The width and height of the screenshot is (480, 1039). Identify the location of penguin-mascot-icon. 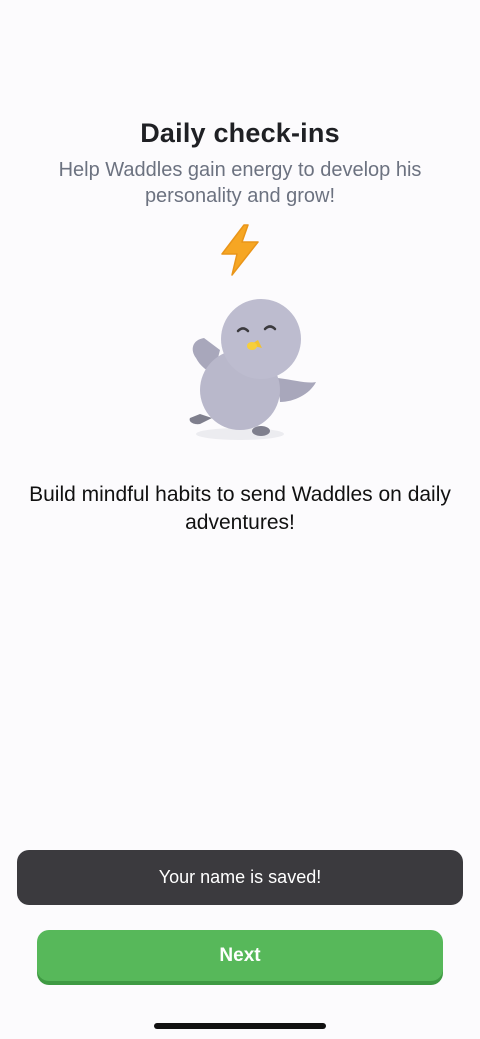
(252, 372).